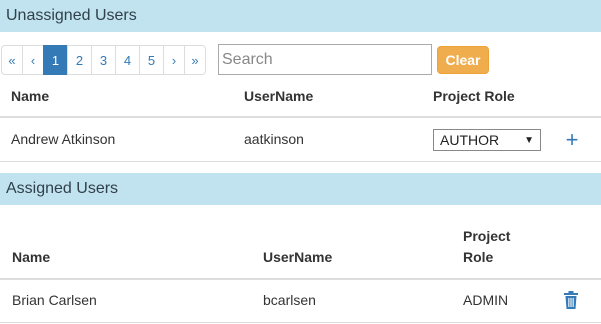  I want to click on assigned-row-divider, so click(300, 322).